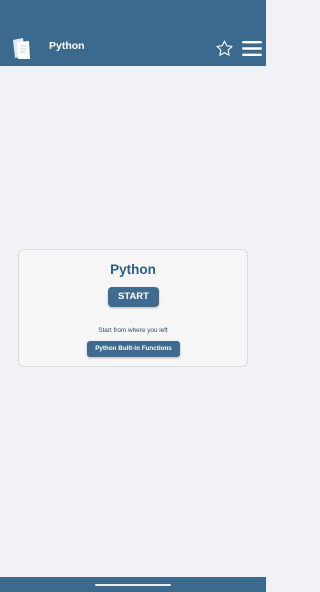 Image resolution: width=320 pixels, height=592 pixels. I want to click on app-title: Python, so click(67, 46).